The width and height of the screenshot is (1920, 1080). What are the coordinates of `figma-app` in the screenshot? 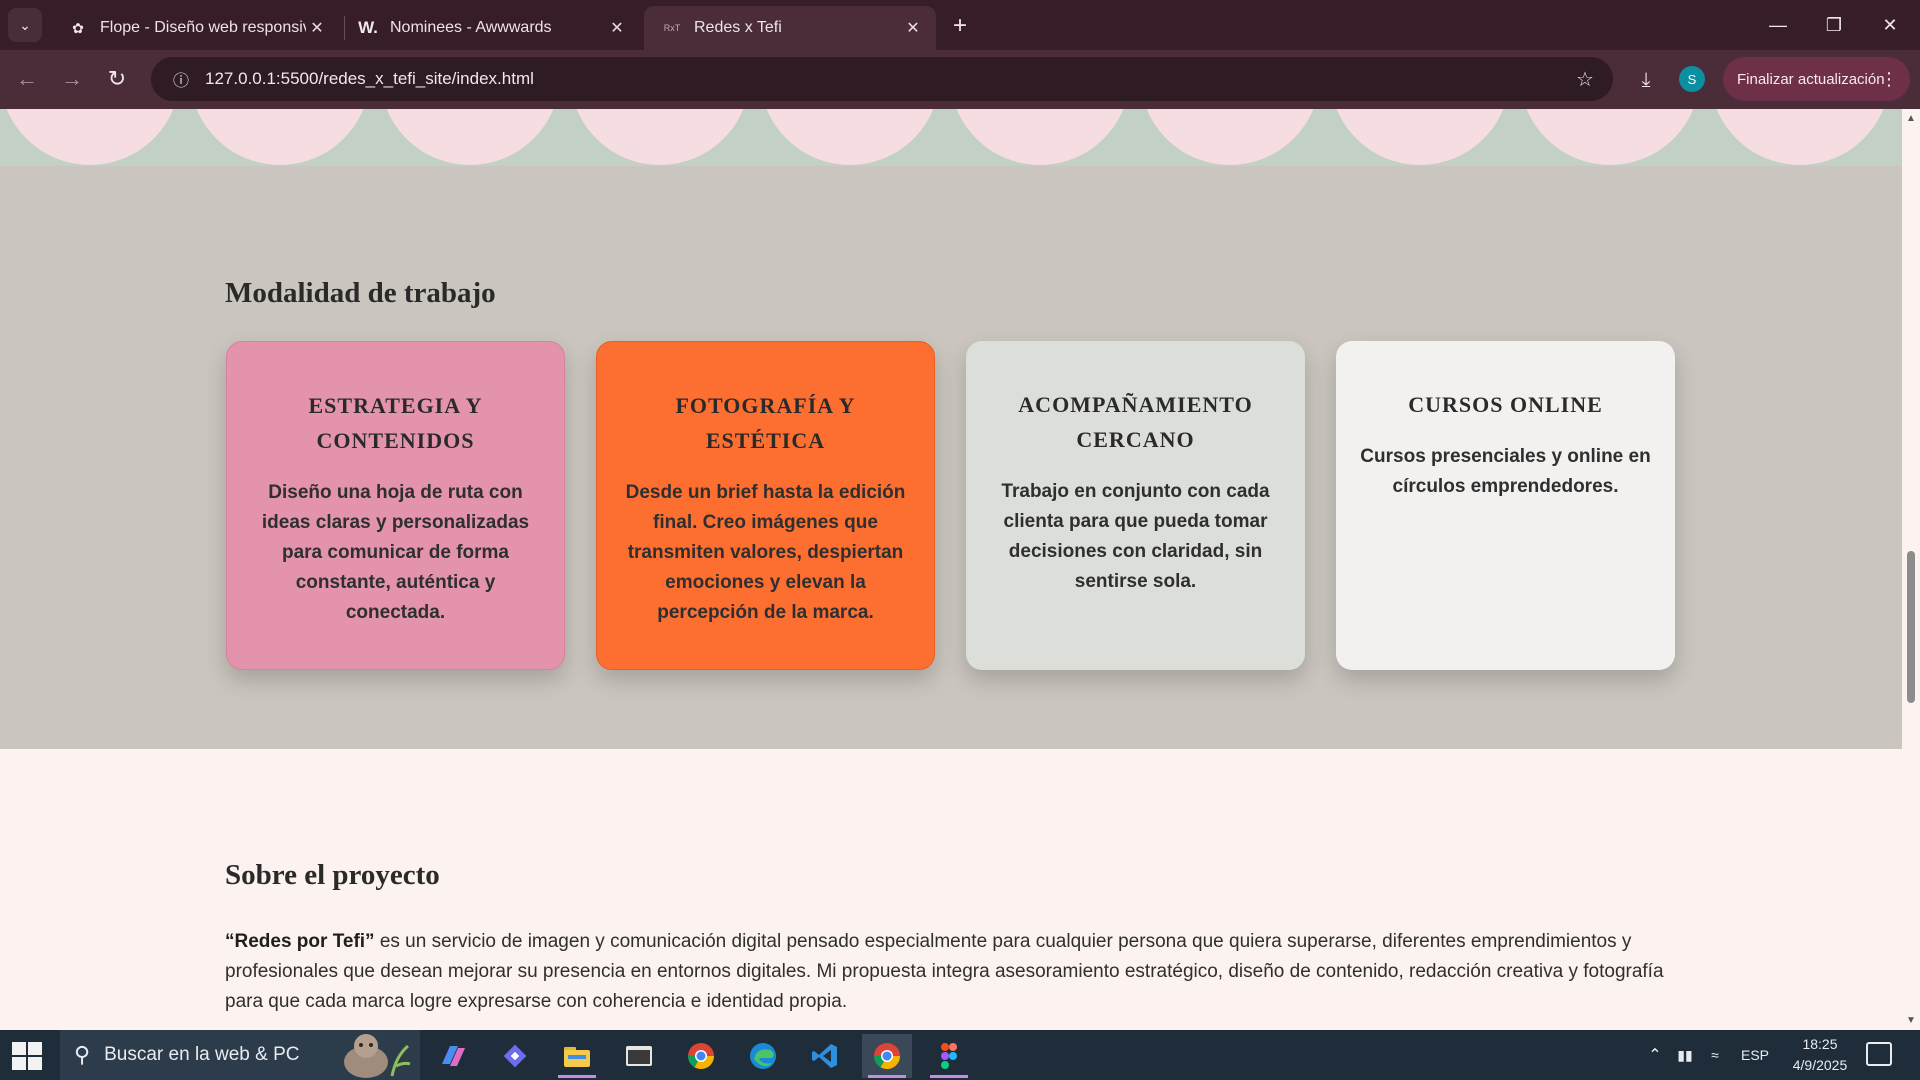 It's located at (949, 1056).